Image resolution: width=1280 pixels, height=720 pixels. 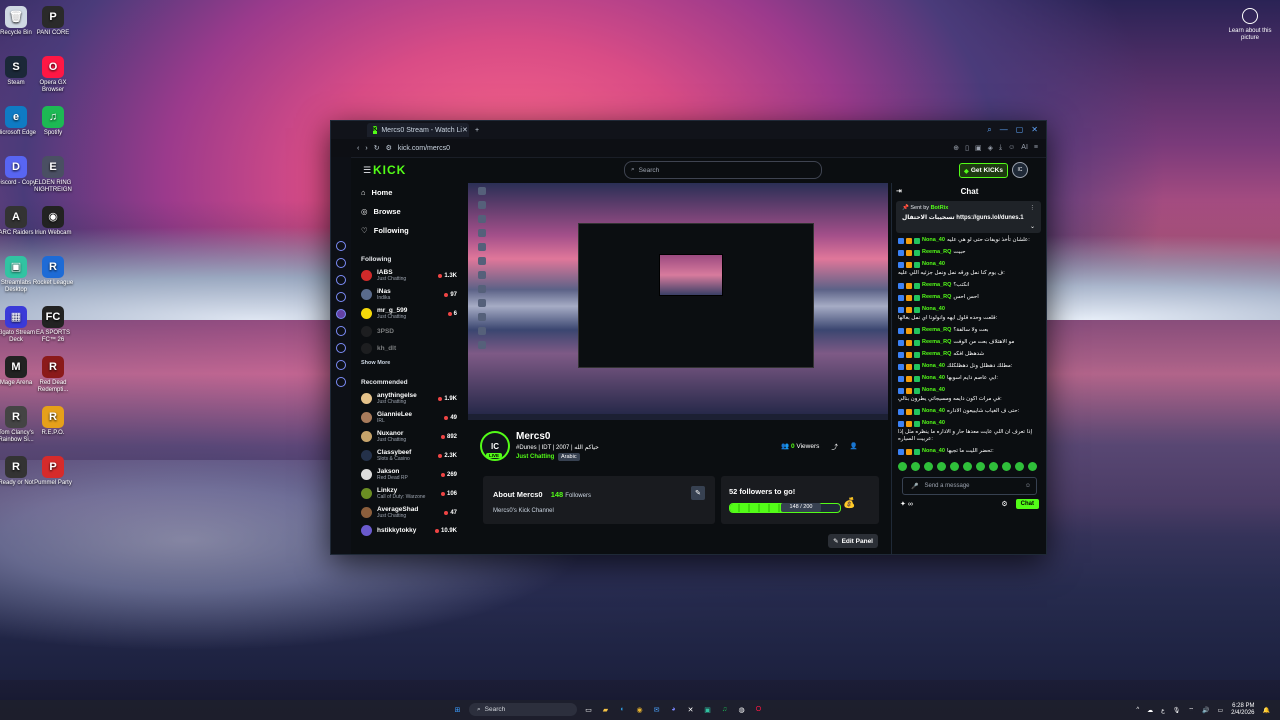 What do you see at coordinates (1034, 130) in the screenshot?
I see `close-window-icon: ✕` at bounding box center [1034, 130].